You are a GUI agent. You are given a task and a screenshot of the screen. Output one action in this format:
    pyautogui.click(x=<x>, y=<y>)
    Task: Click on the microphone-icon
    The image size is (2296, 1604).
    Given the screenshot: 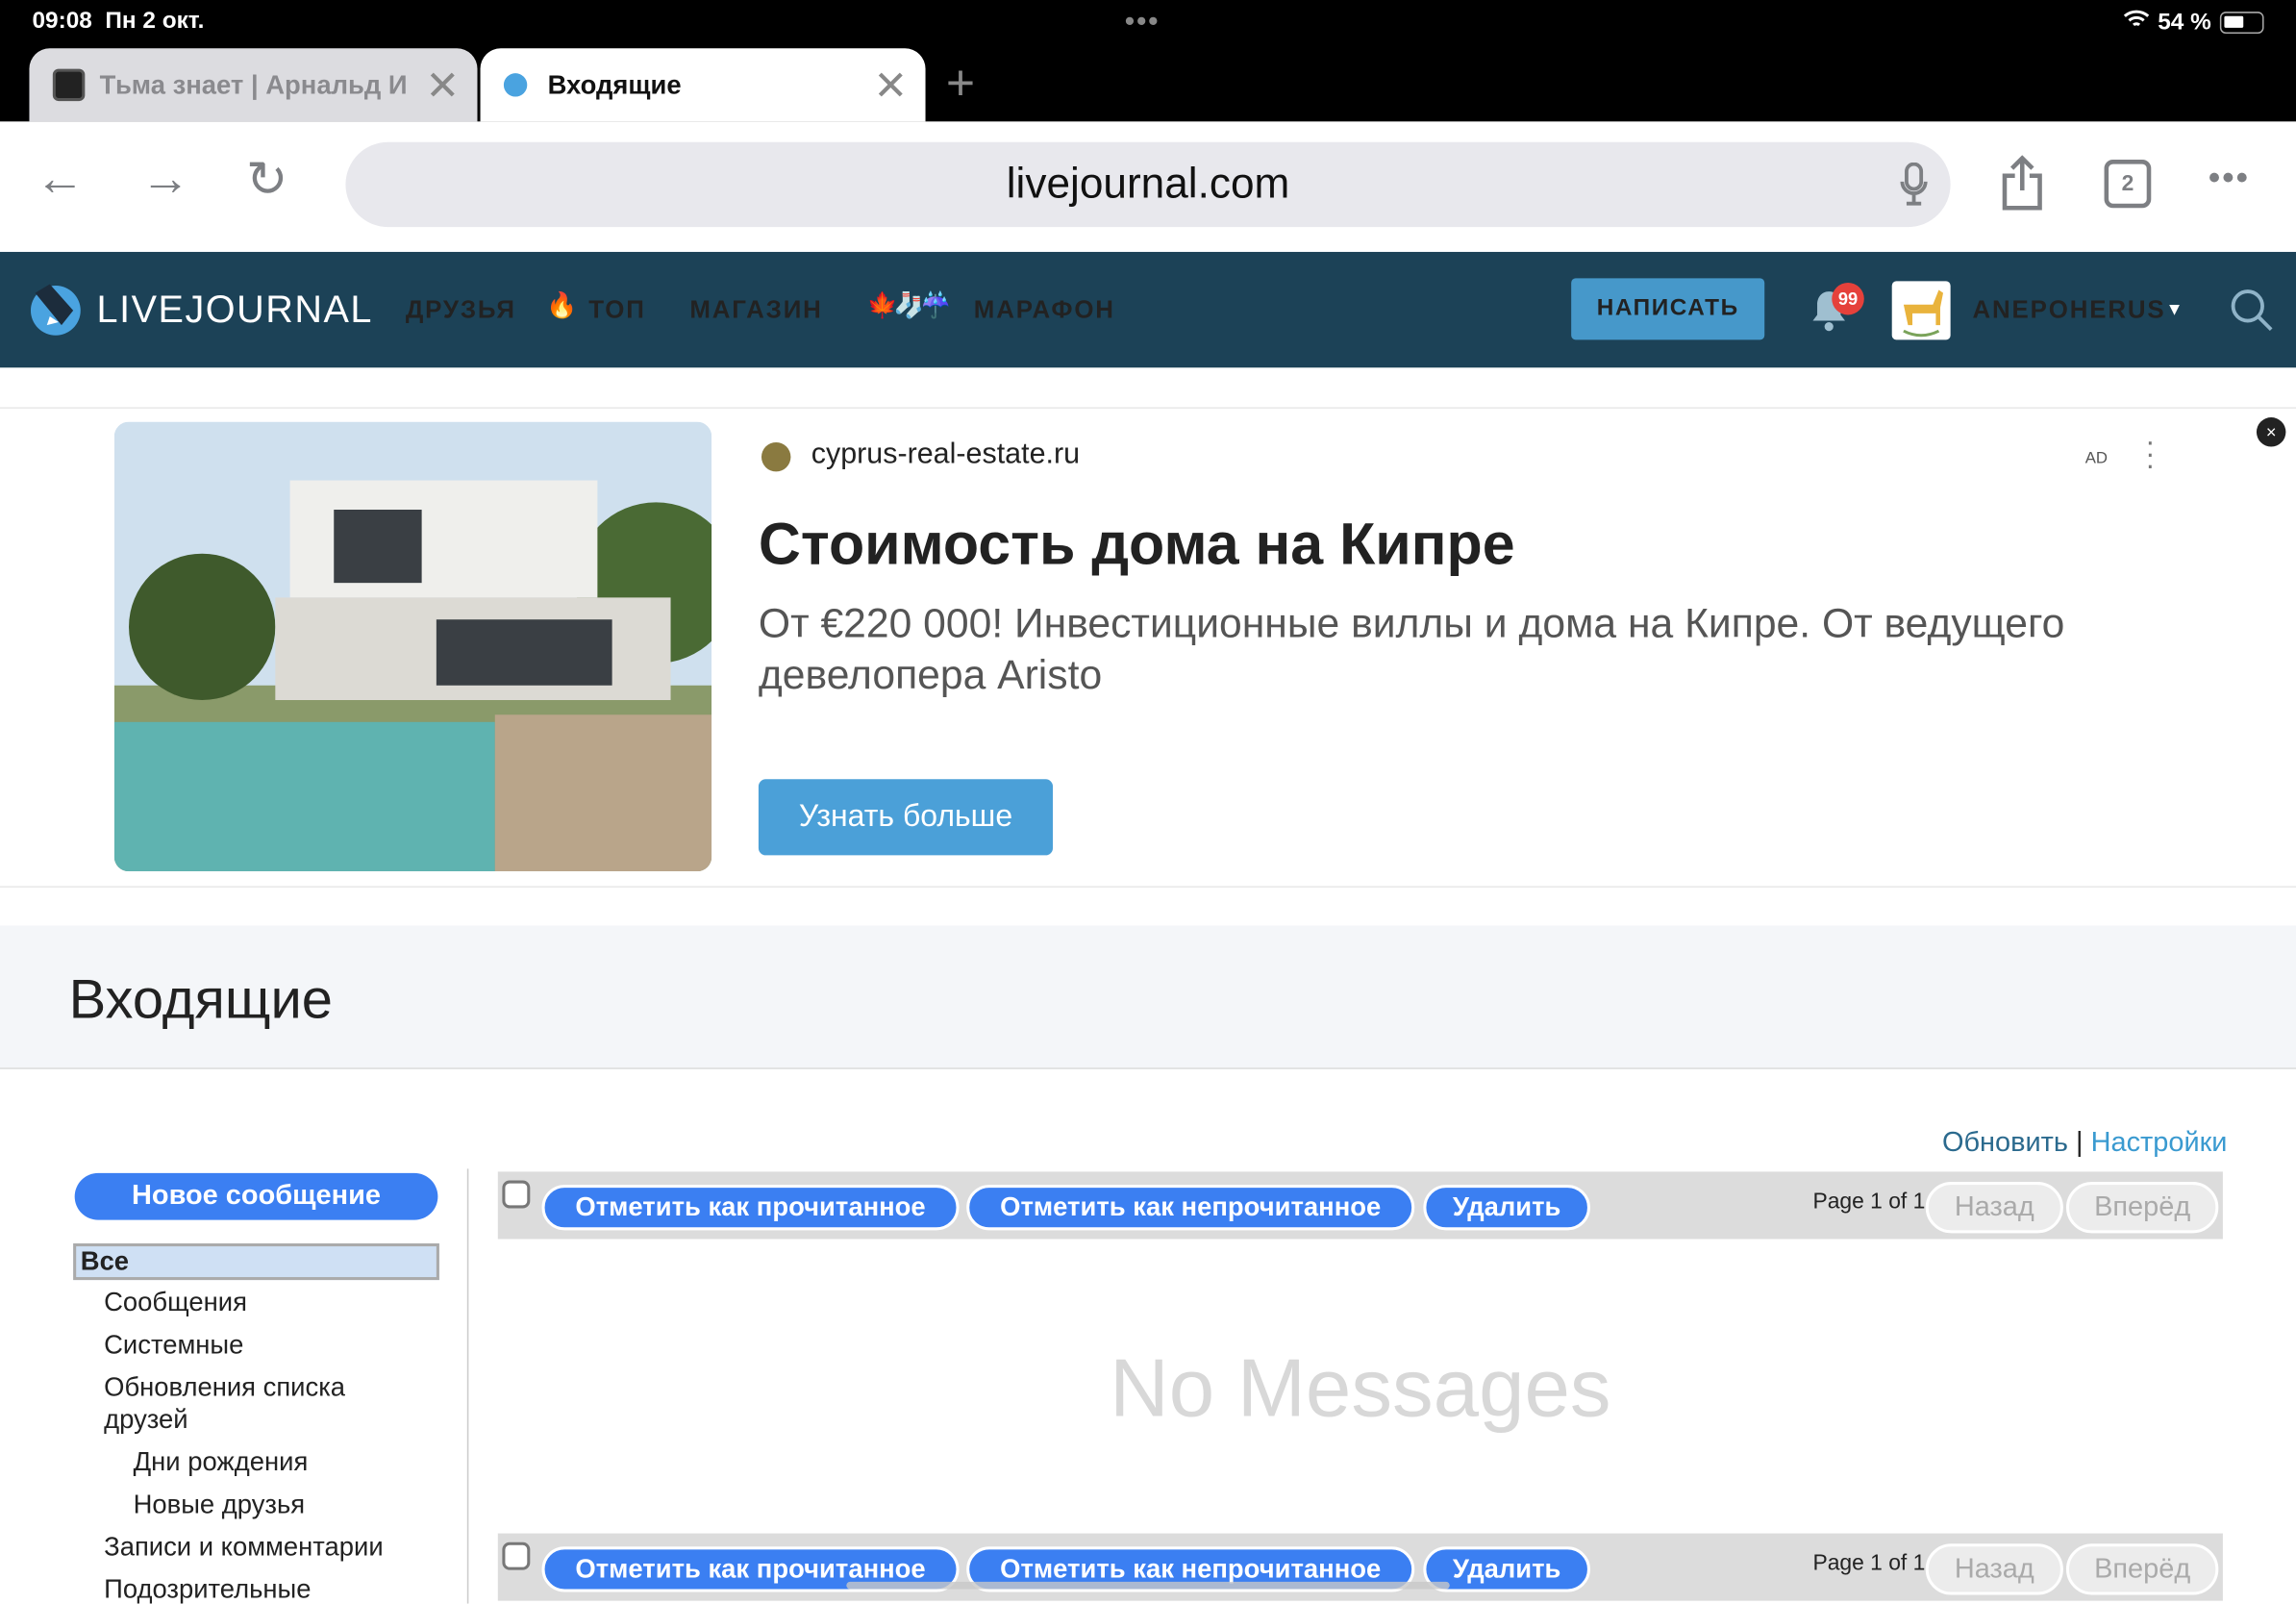 What is the action you would take?
    pyautogui.click(x=1913, y=187)
    